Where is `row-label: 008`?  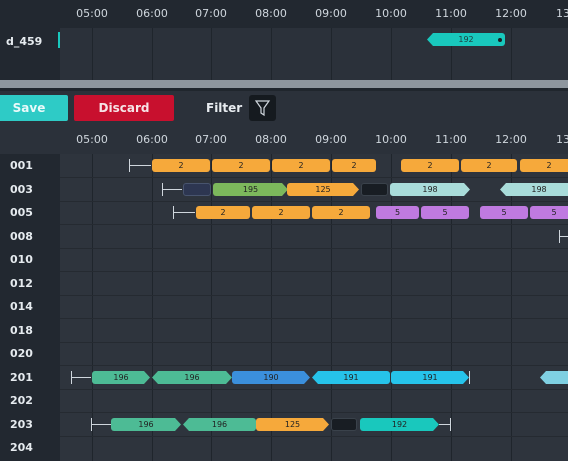 row-label: 008 is located at coordinates (29, 236).